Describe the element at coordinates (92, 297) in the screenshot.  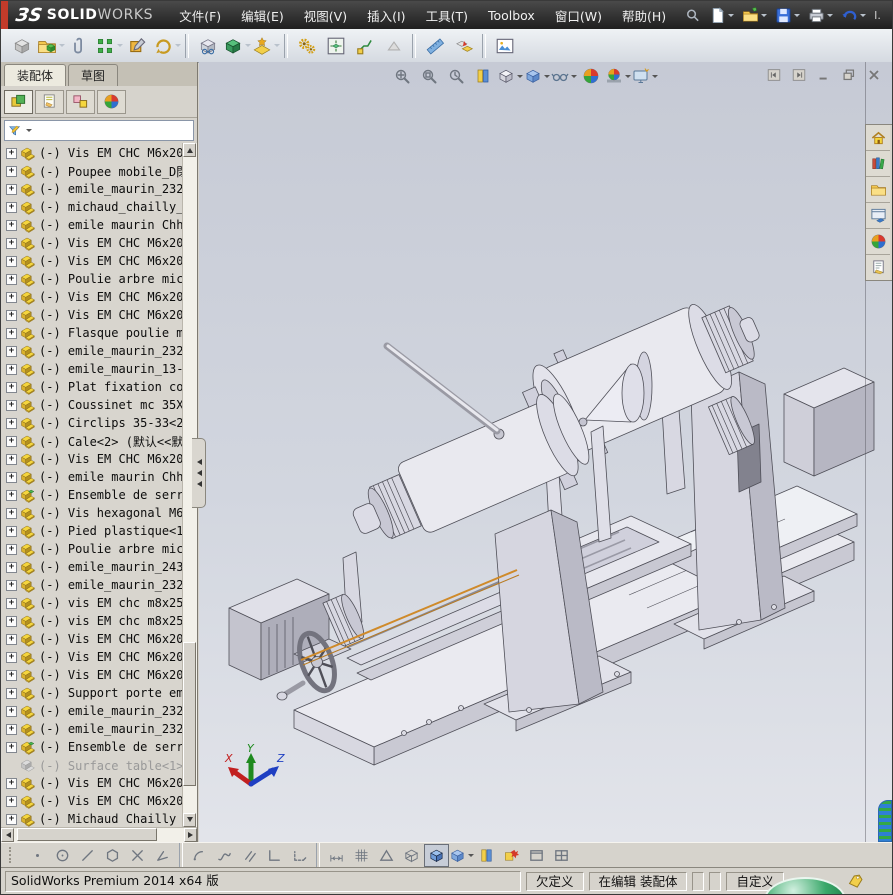
I see `tree-item: (-) Vis EM CHC M6x20<17` at that location.